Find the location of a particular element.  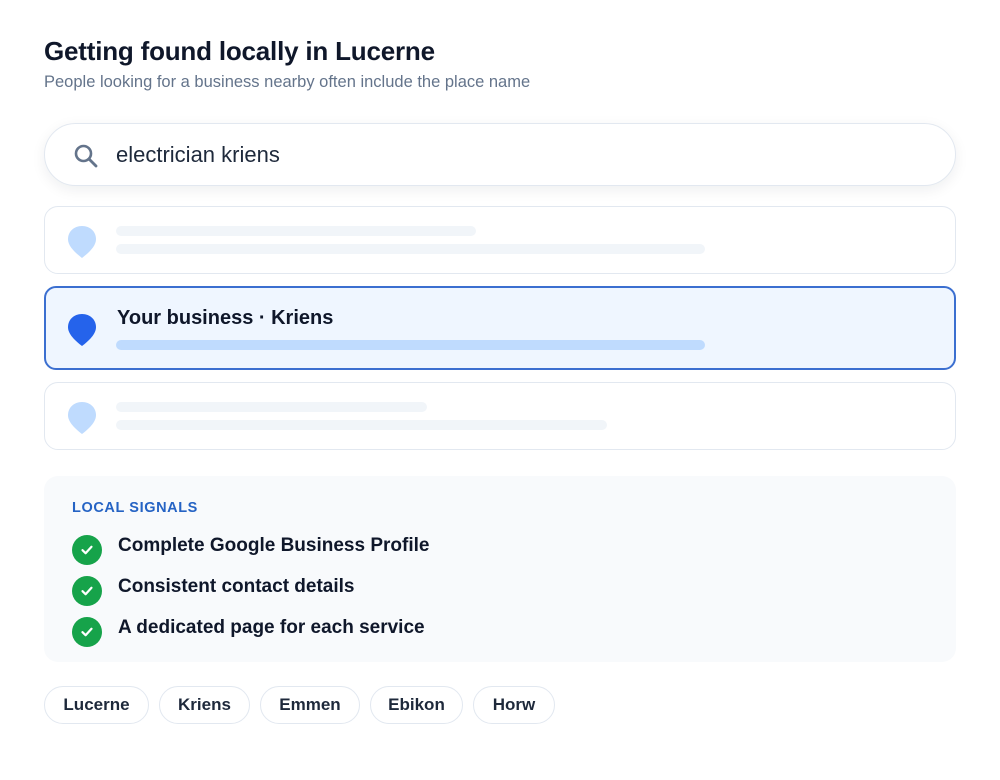

place-chip-lucerne: Lucerne is located at coordinates (96, 705).